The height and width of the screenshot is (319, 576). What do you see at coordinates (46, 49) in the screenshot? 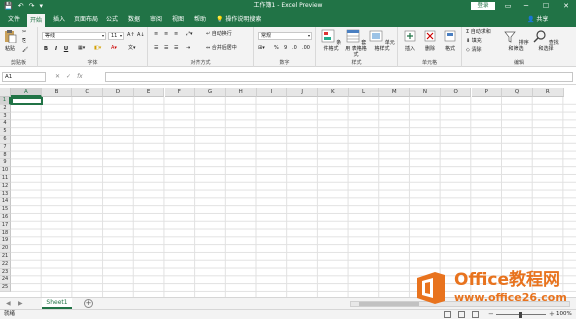
I see `bold-button: B` at bounding box center [46, 49].